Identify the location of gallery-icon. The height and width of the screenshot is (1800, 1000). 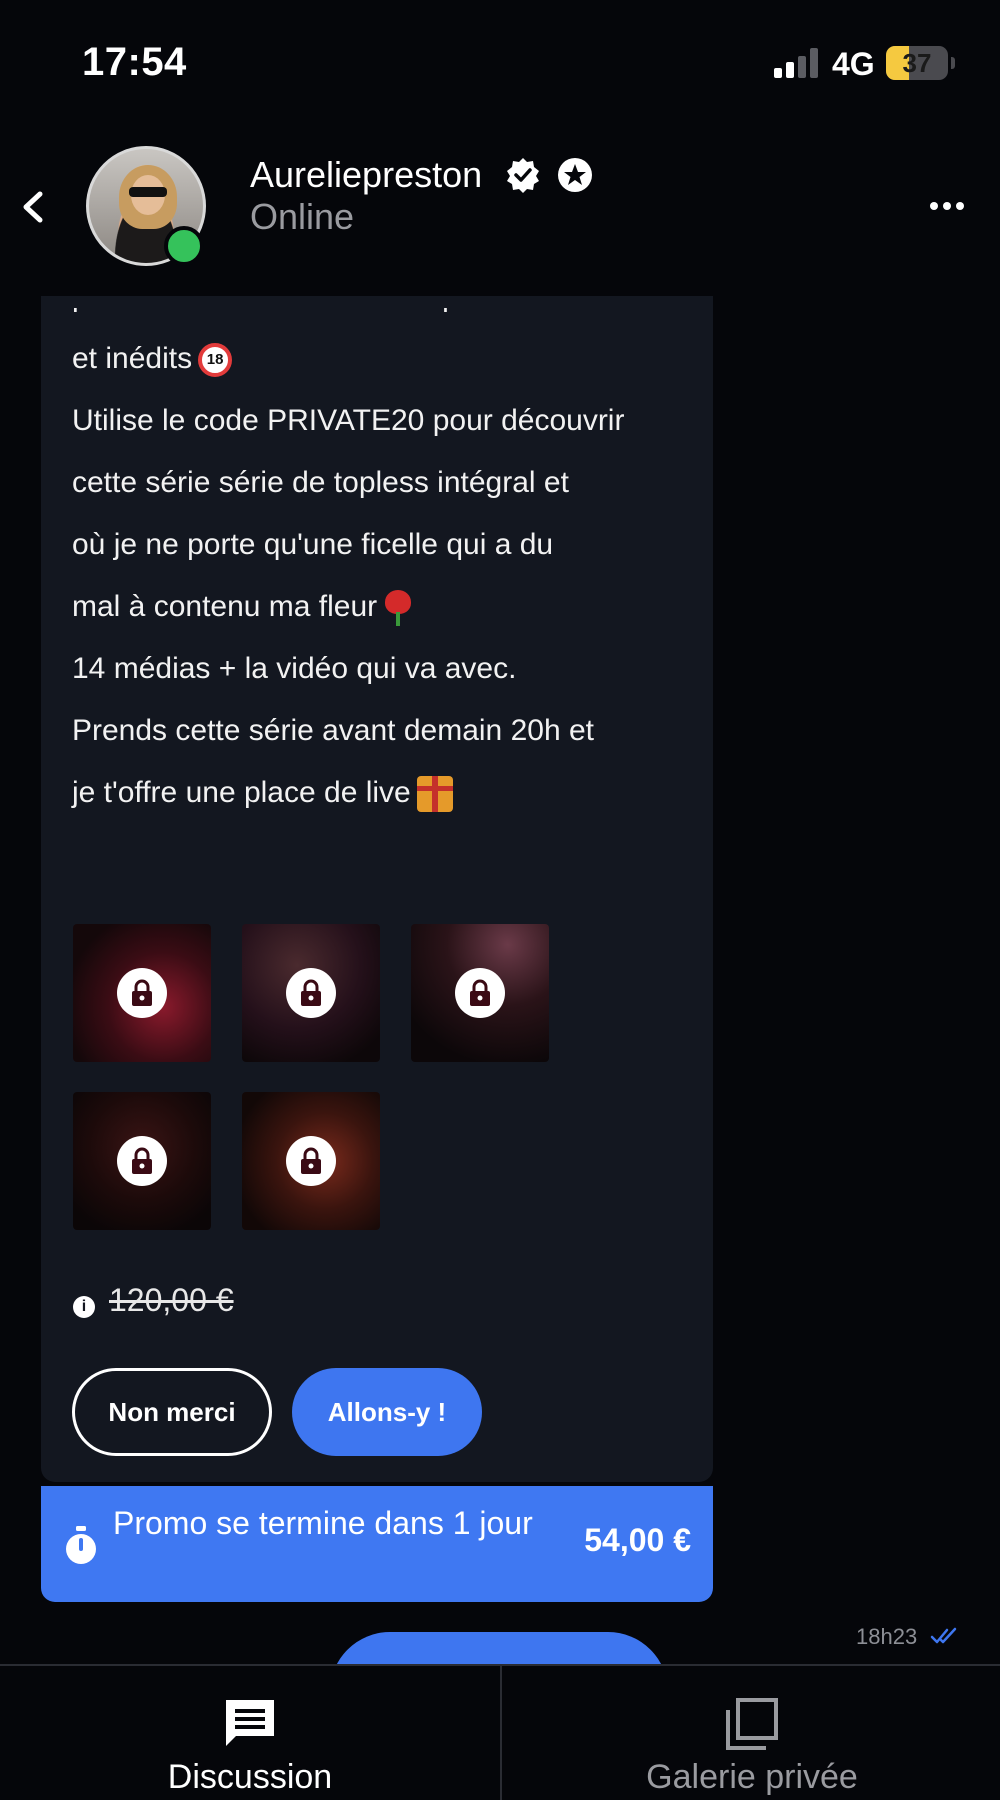
(752, 1724).